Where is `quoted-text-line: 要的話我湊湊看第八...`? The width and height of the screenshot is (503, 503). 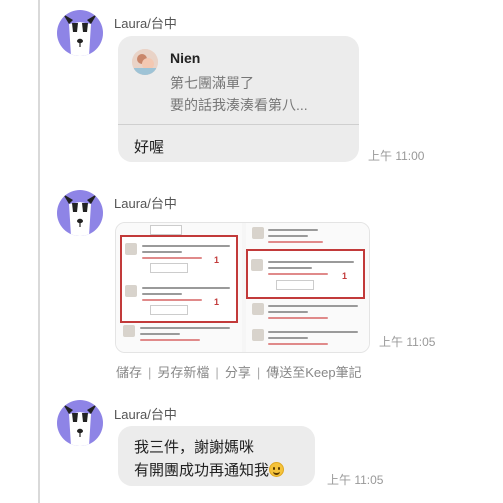
quoted-text-line: 要的話我湊湊看第八... is located at coordinates (239, 105).